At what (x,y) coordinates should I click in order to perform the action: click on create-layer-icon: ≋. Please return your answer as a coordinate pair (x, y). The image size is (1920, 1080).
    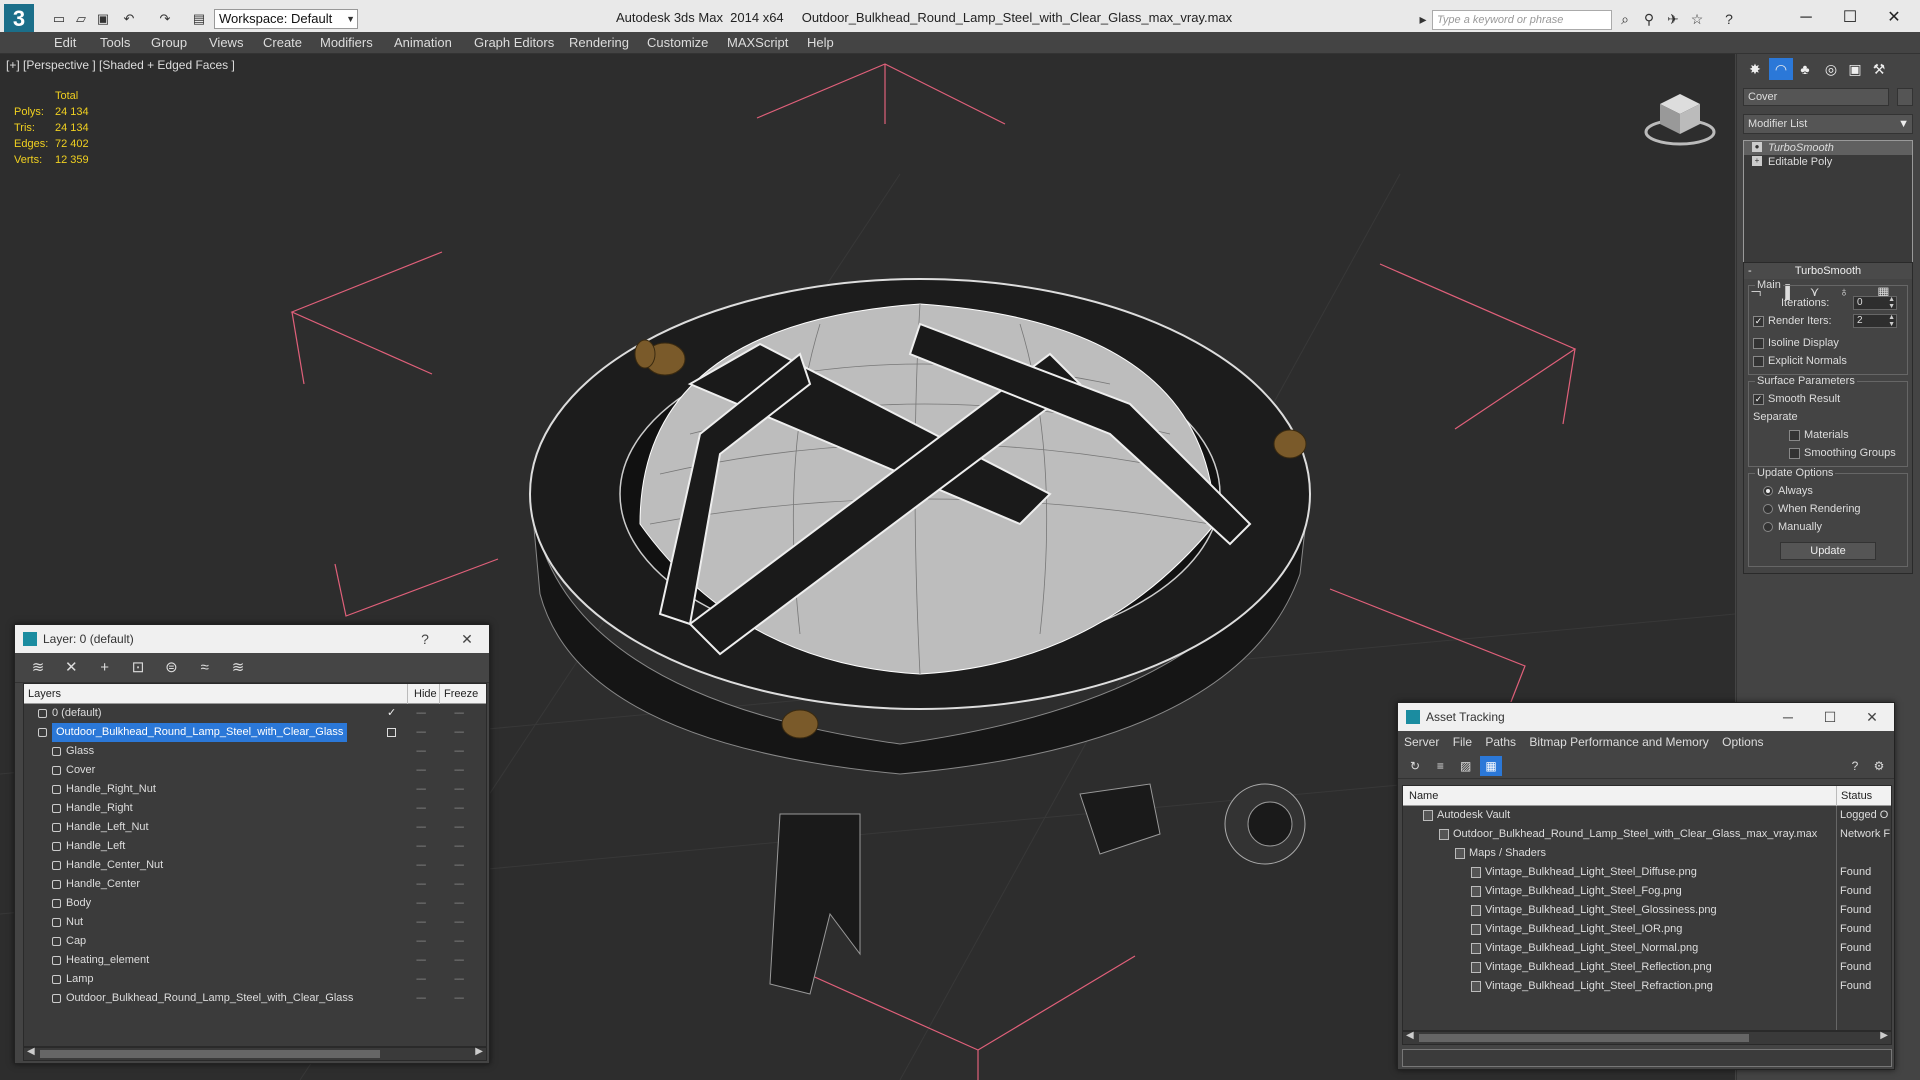
    Looking at the image, I should click on (38, 668).